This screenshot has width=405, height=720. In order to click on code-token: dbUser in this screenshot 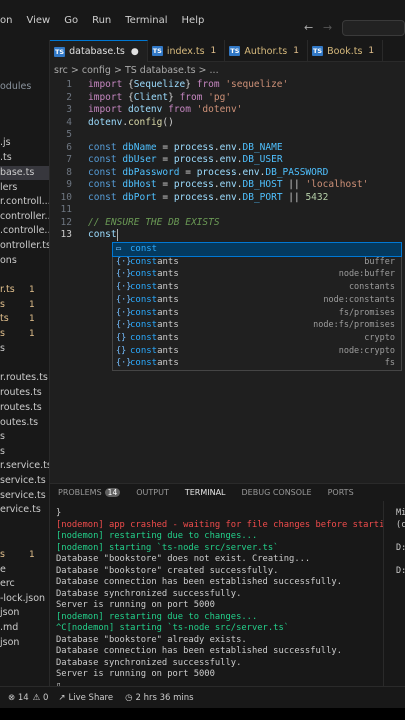, I will do `click(139, 159)`.